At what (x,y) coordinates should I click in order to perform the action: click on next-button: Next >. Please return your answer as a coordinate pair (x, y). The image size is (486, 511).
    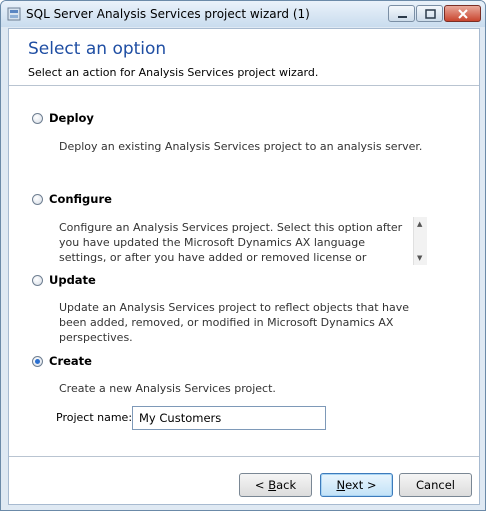
    Looking at the image, I should click on (356, 485).